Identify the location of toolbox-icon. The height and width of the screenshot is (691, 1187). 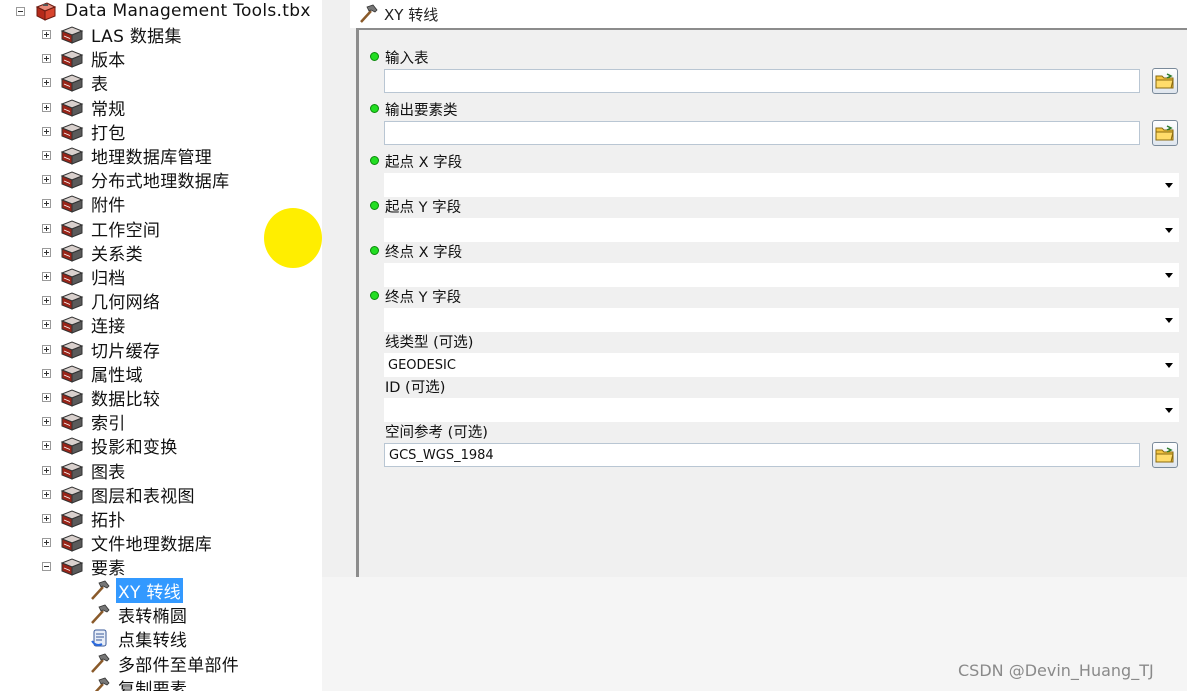
(46, 11).